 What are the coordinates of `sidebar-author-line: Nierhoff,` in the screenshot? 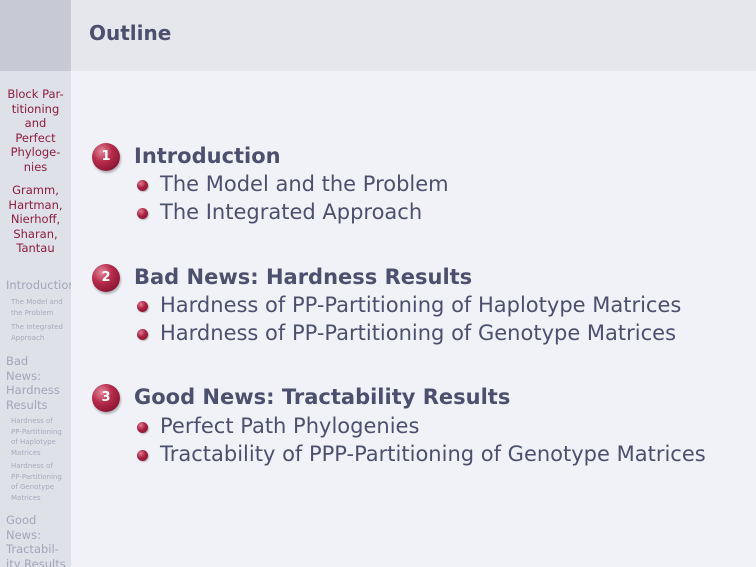 It's located at (35, 219).